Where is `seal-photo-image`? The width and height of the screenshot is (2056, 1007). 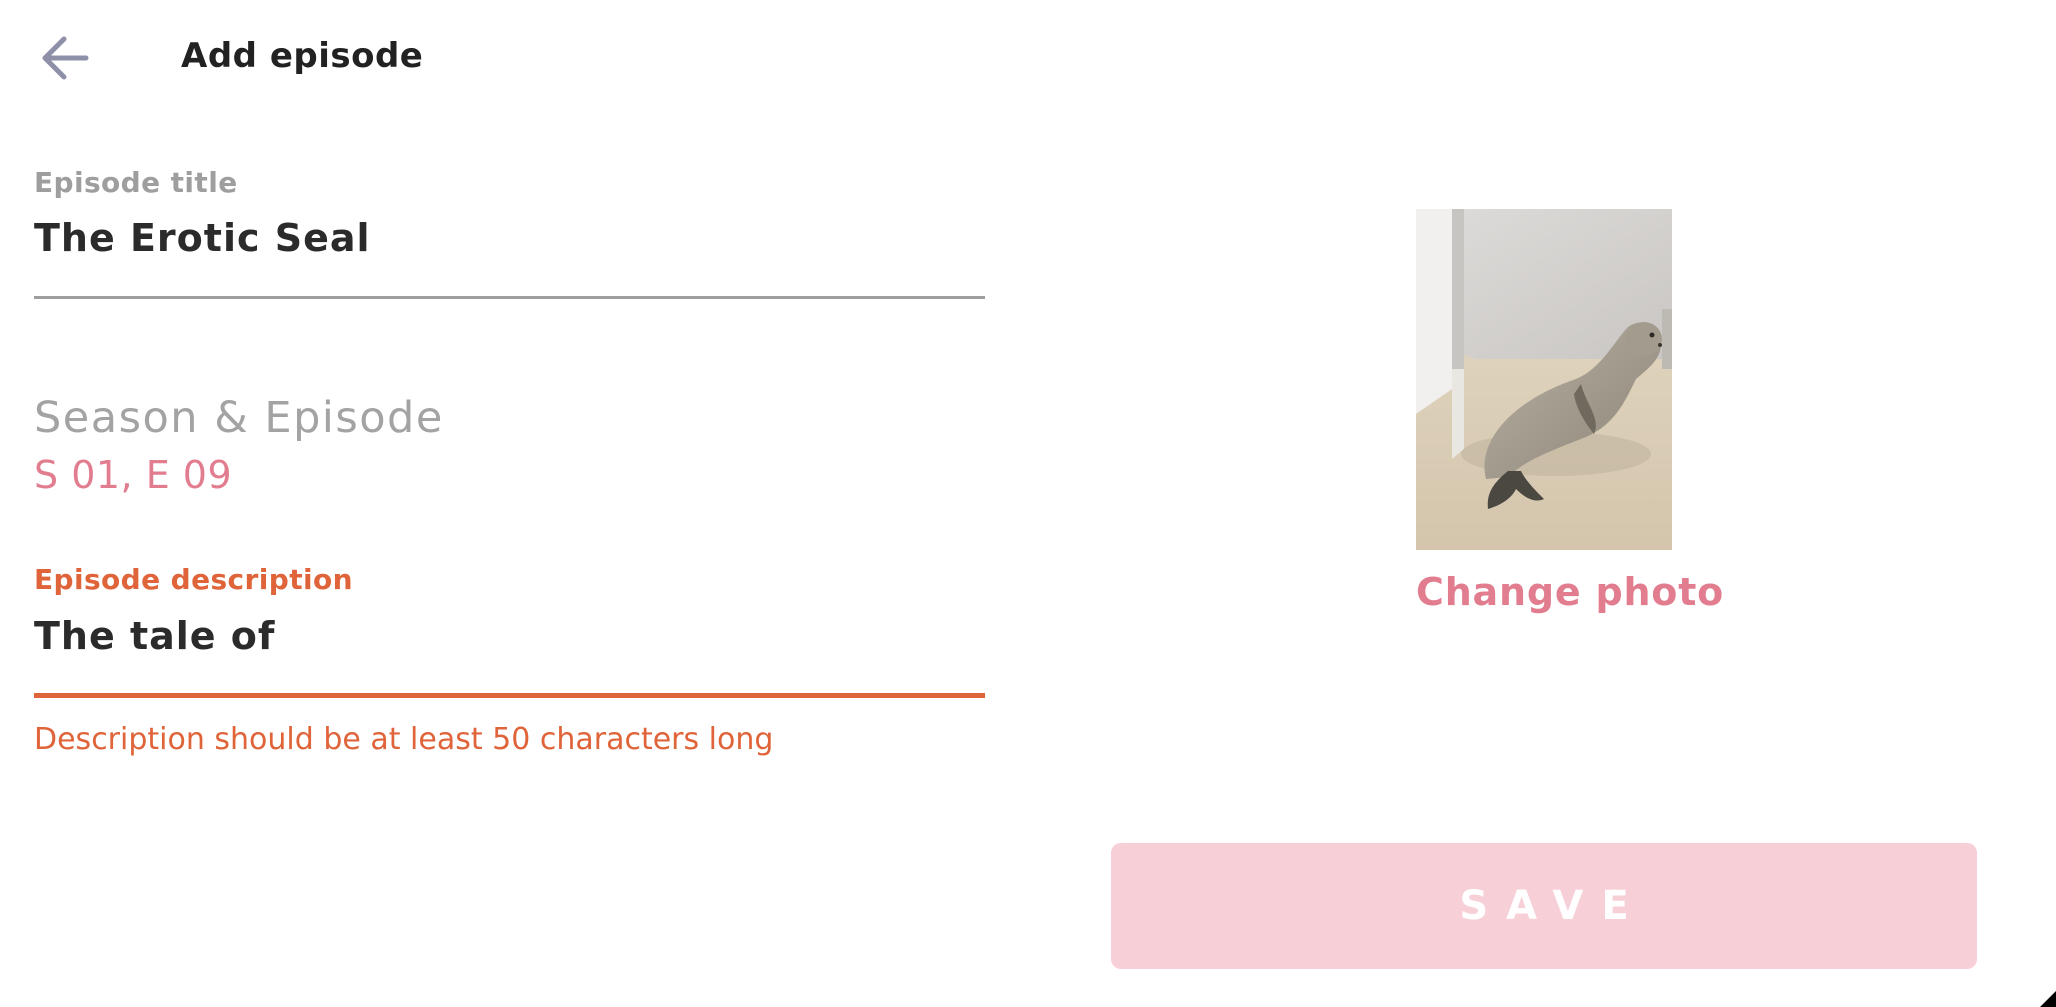
seal-photo-image is located at coordinates (1544, 379).